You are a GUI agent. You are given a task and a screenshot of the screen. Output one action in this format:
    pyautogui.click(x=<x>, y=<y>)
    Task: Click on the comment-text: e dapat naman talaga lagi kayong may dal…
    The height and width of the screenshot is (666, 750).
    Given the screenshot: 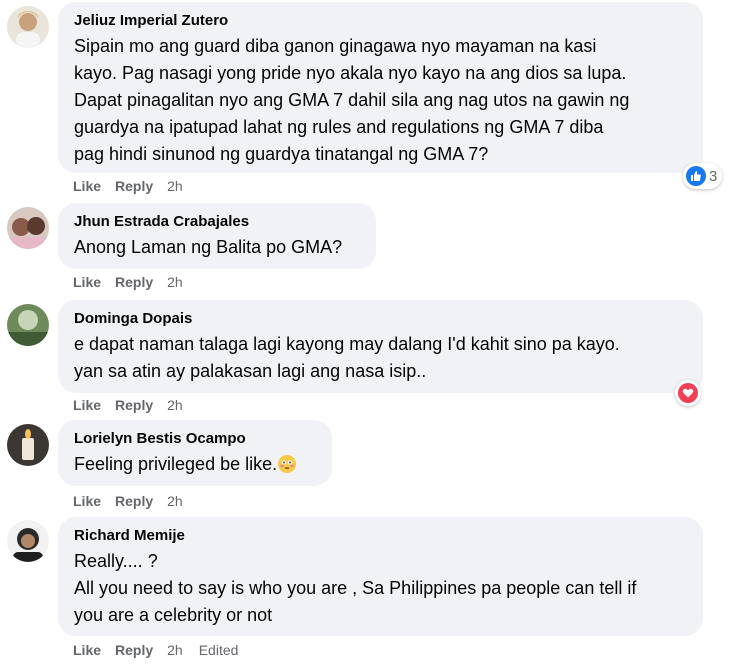 What is the action you would take?
    pyautogui.click(x=347, y=357)
    